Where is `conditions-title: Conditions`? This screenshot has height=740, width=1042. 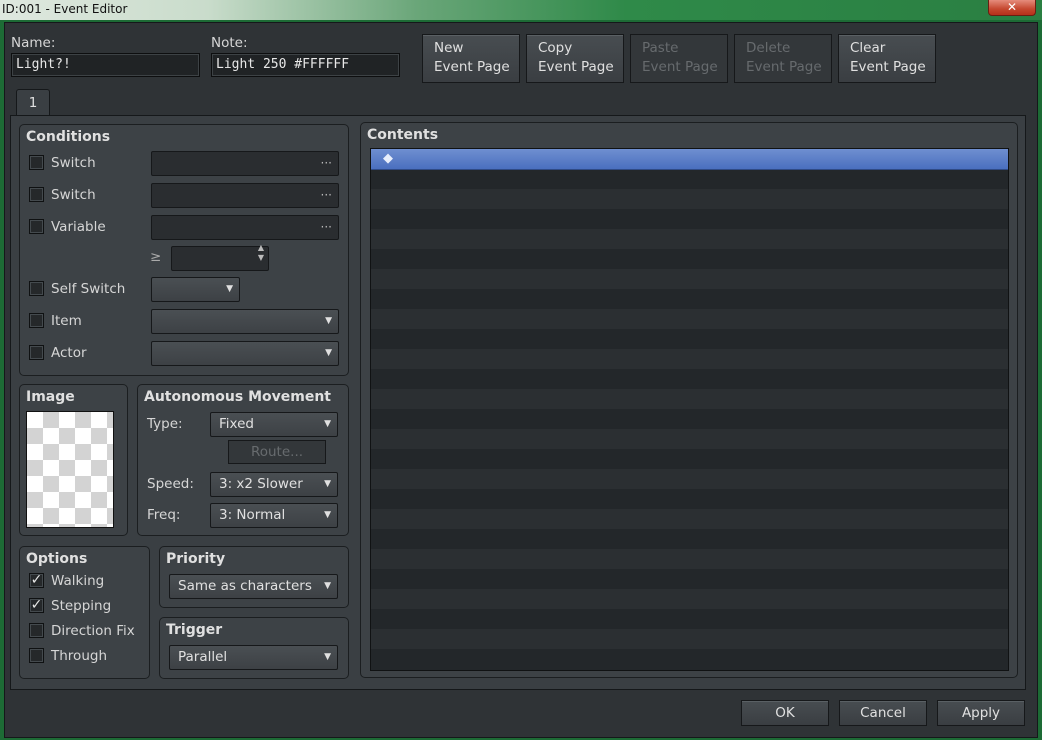 conditions-title: Conditions is located at coordinates (68, 137).